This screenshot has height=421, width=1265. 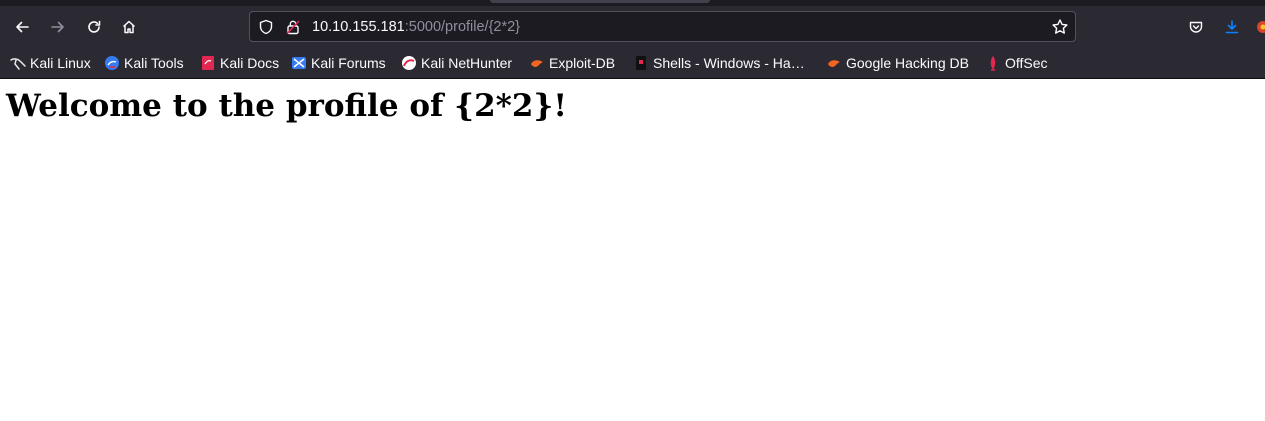 I want to click on extension-icon, so click(x=1261, y=27).